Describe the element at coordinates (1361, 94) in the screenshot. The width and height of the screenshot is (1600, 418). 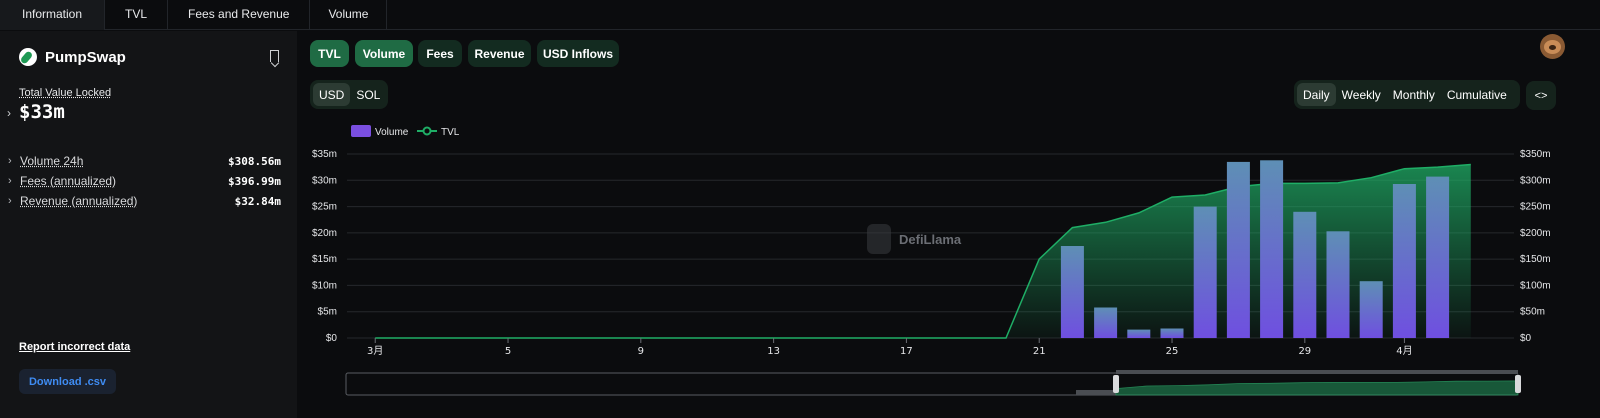
I see `grouping-weekly: Weekly` at that location.